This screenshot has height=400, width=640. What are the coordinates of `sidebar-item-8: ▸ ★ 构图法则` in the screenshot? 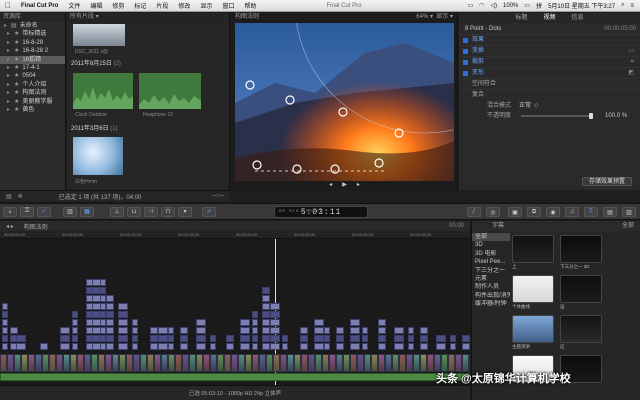 It's located at (32, 93).